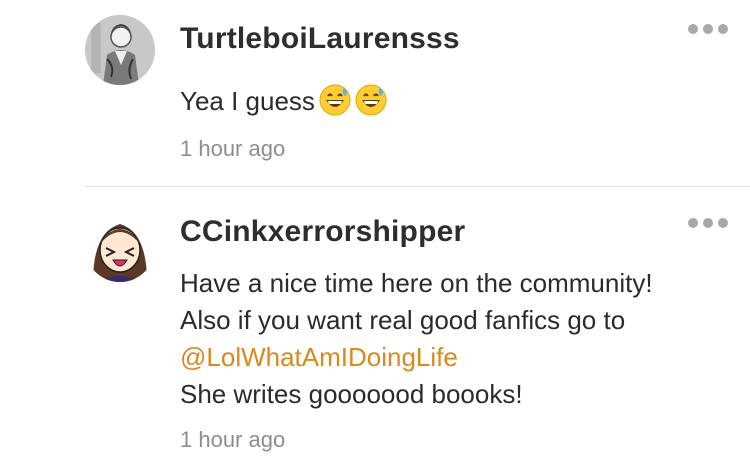 The height and width of the screenshot is (472, 750). What do you see at coordinates (247, 101) in the screenshot?
I see `comment-text-line: Yea I guess` at bounding box center [247, 101].